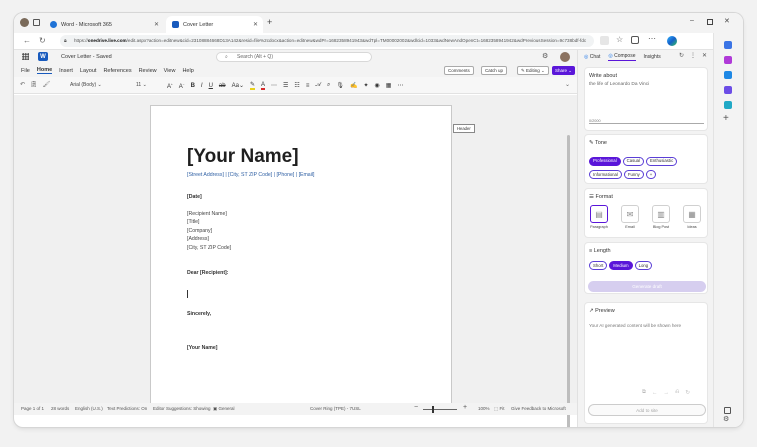  What do you see at coordinates (692, 20) in the screenshot?
I see `minimize-button: –` at bounding box center [692, 20].